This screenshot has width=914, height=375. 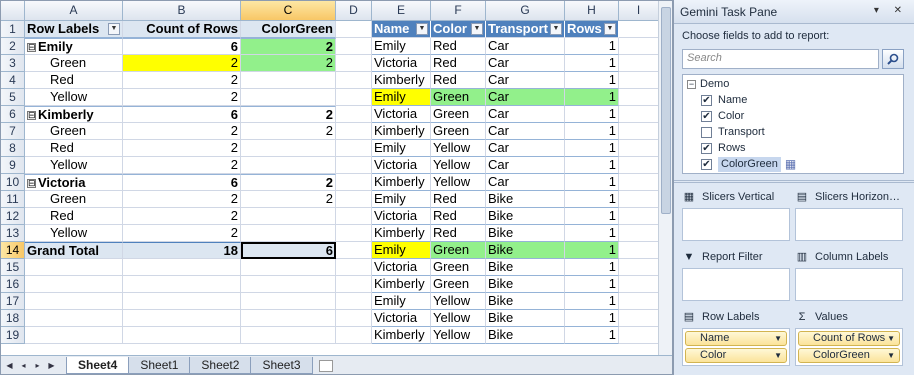 I want to click on slicers-vertical-dropbox, so click(x=736, y=224).